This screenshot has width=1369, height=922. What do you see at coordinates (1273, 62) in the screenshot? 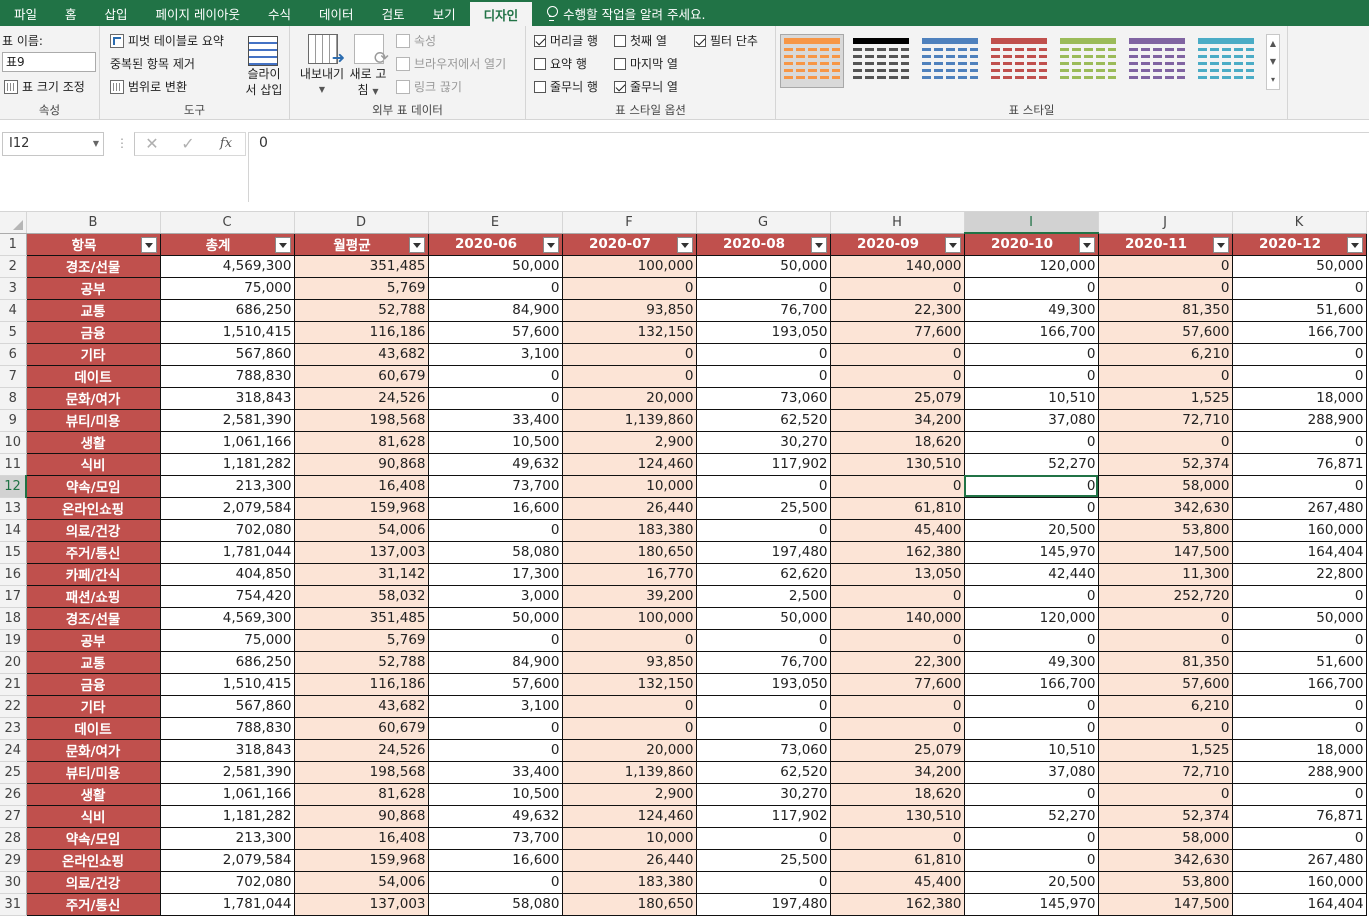
I see `gallery-scrollbar: ▲ ▼ ▾` at bounding box center [1273, 62].